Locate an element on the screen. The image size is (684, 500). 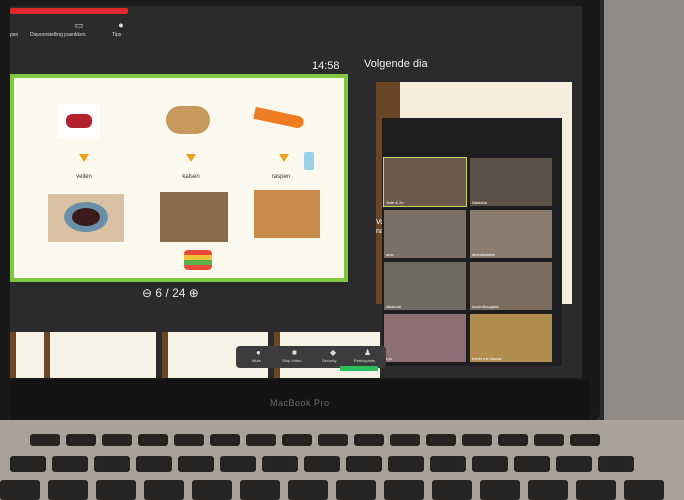
slide-label: veilen is located at coordinates (84, 177).